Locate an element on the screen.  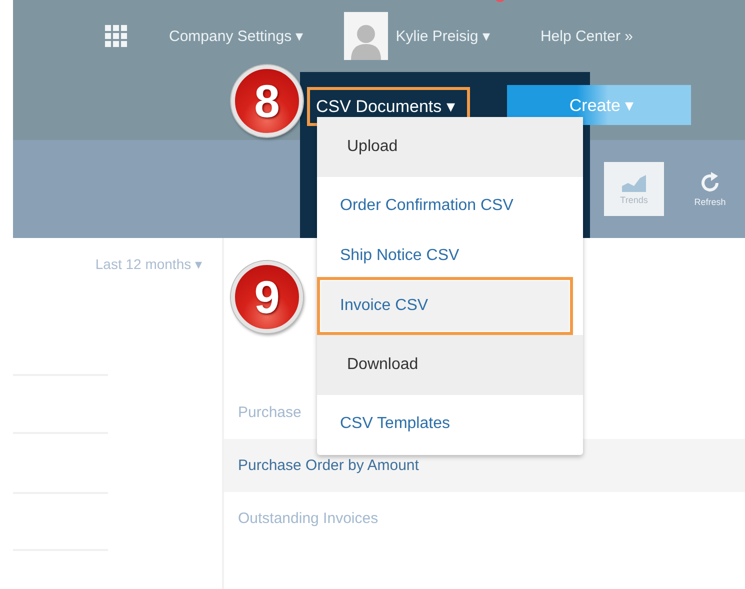
menu-section-header: Download is located at coordinates (450, 365).